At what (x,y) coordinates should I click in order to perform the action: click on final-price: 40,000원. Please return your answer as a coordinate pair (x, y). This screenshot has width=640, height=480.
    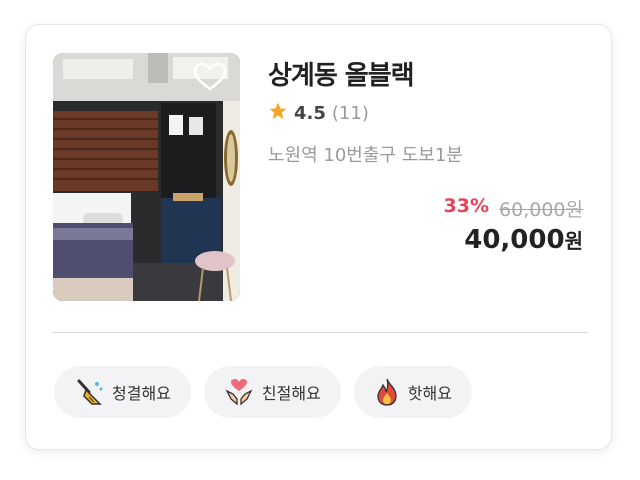
    Looking at the image, I should click on (523, 240).